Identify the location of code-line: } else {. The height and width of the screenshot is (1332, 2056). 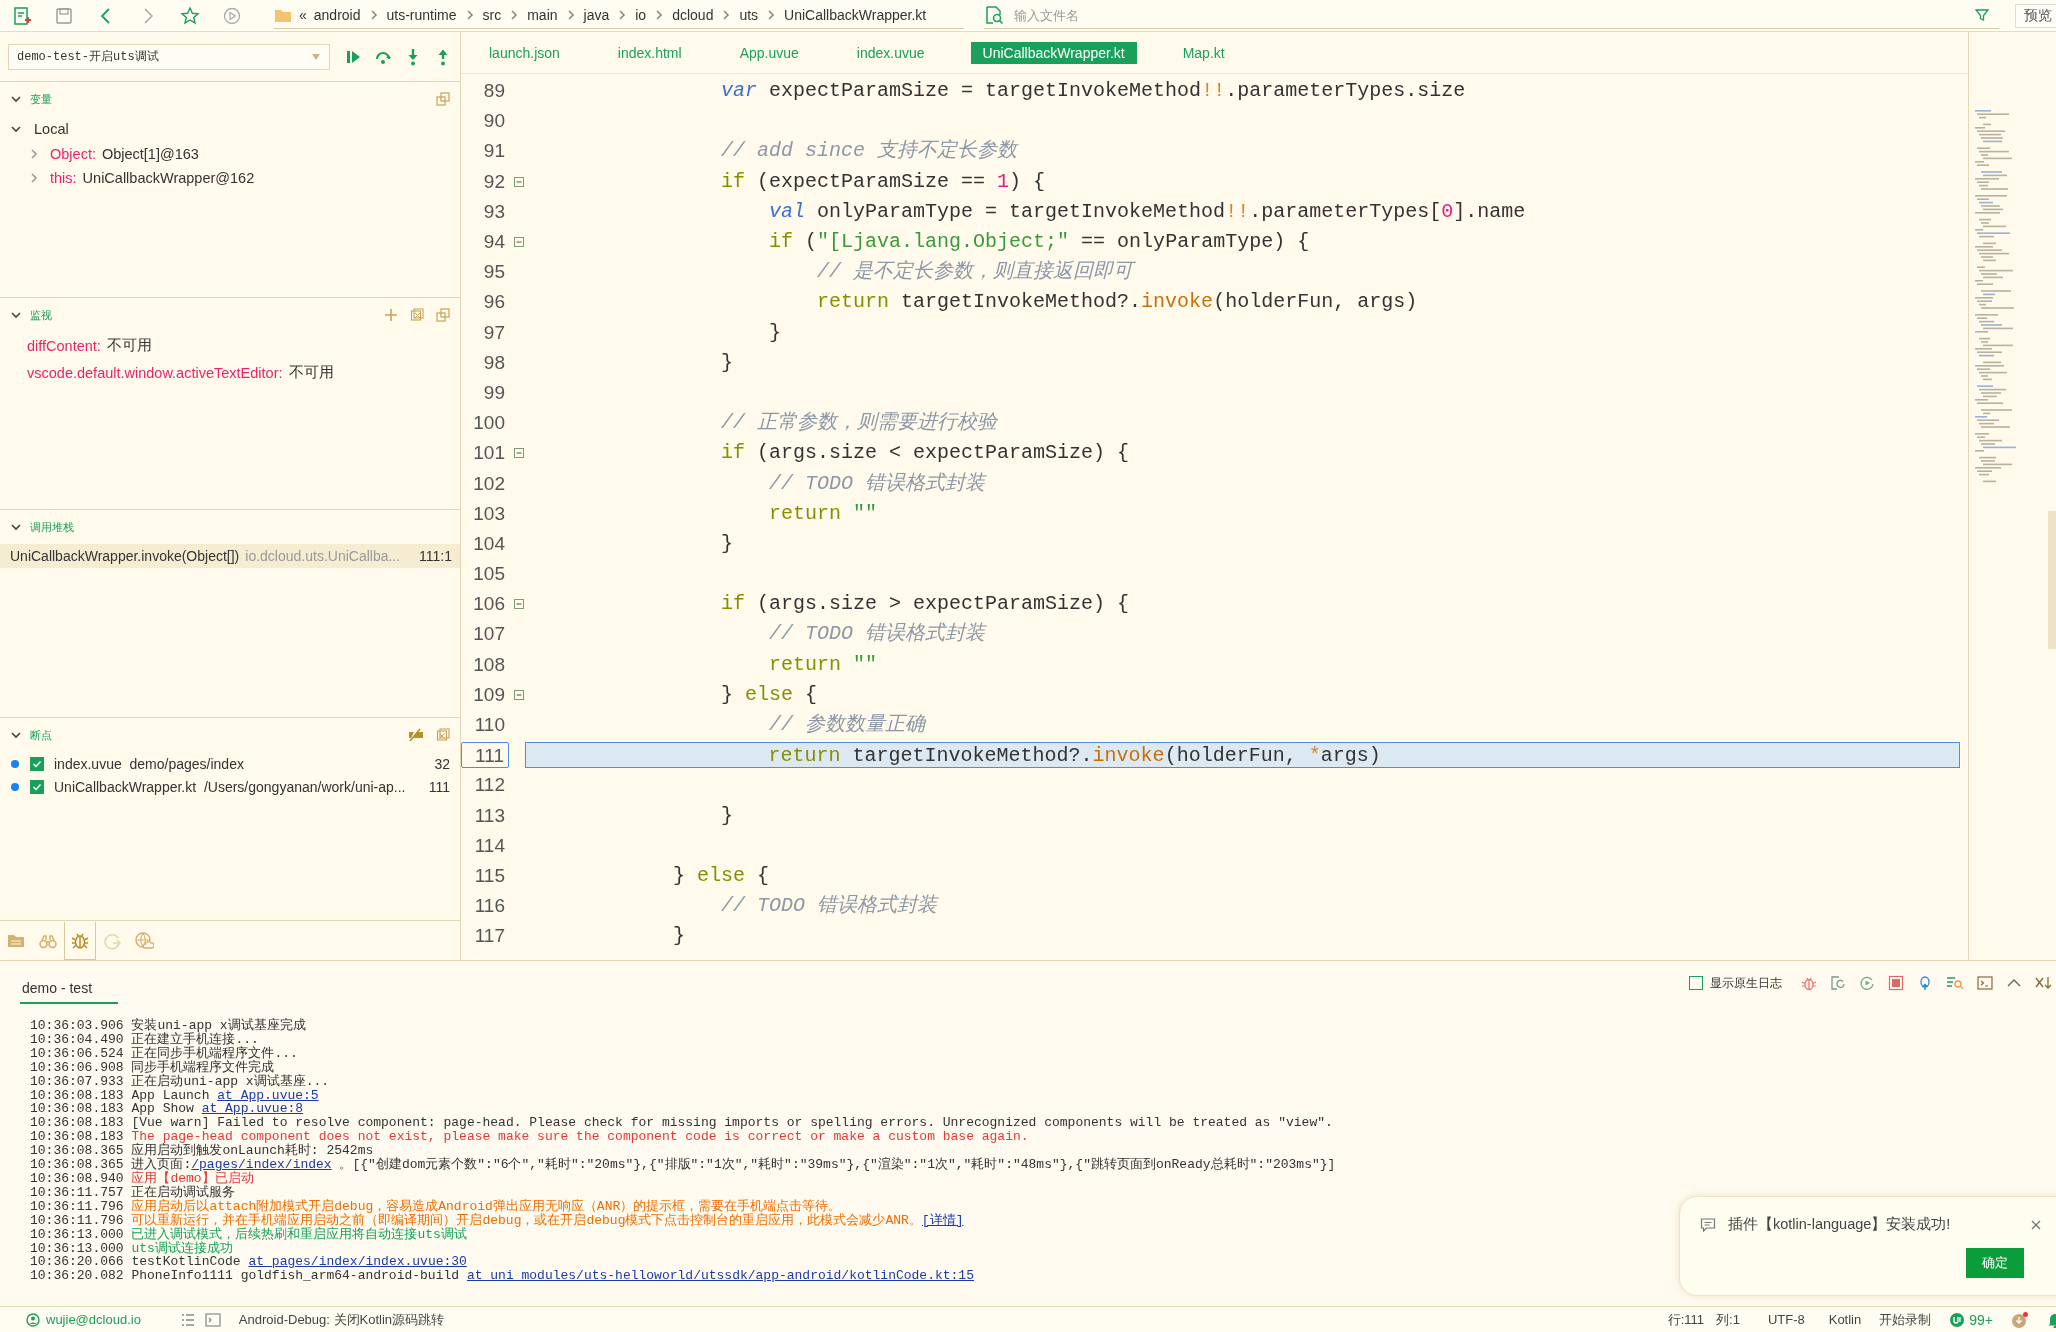
(721, 875).